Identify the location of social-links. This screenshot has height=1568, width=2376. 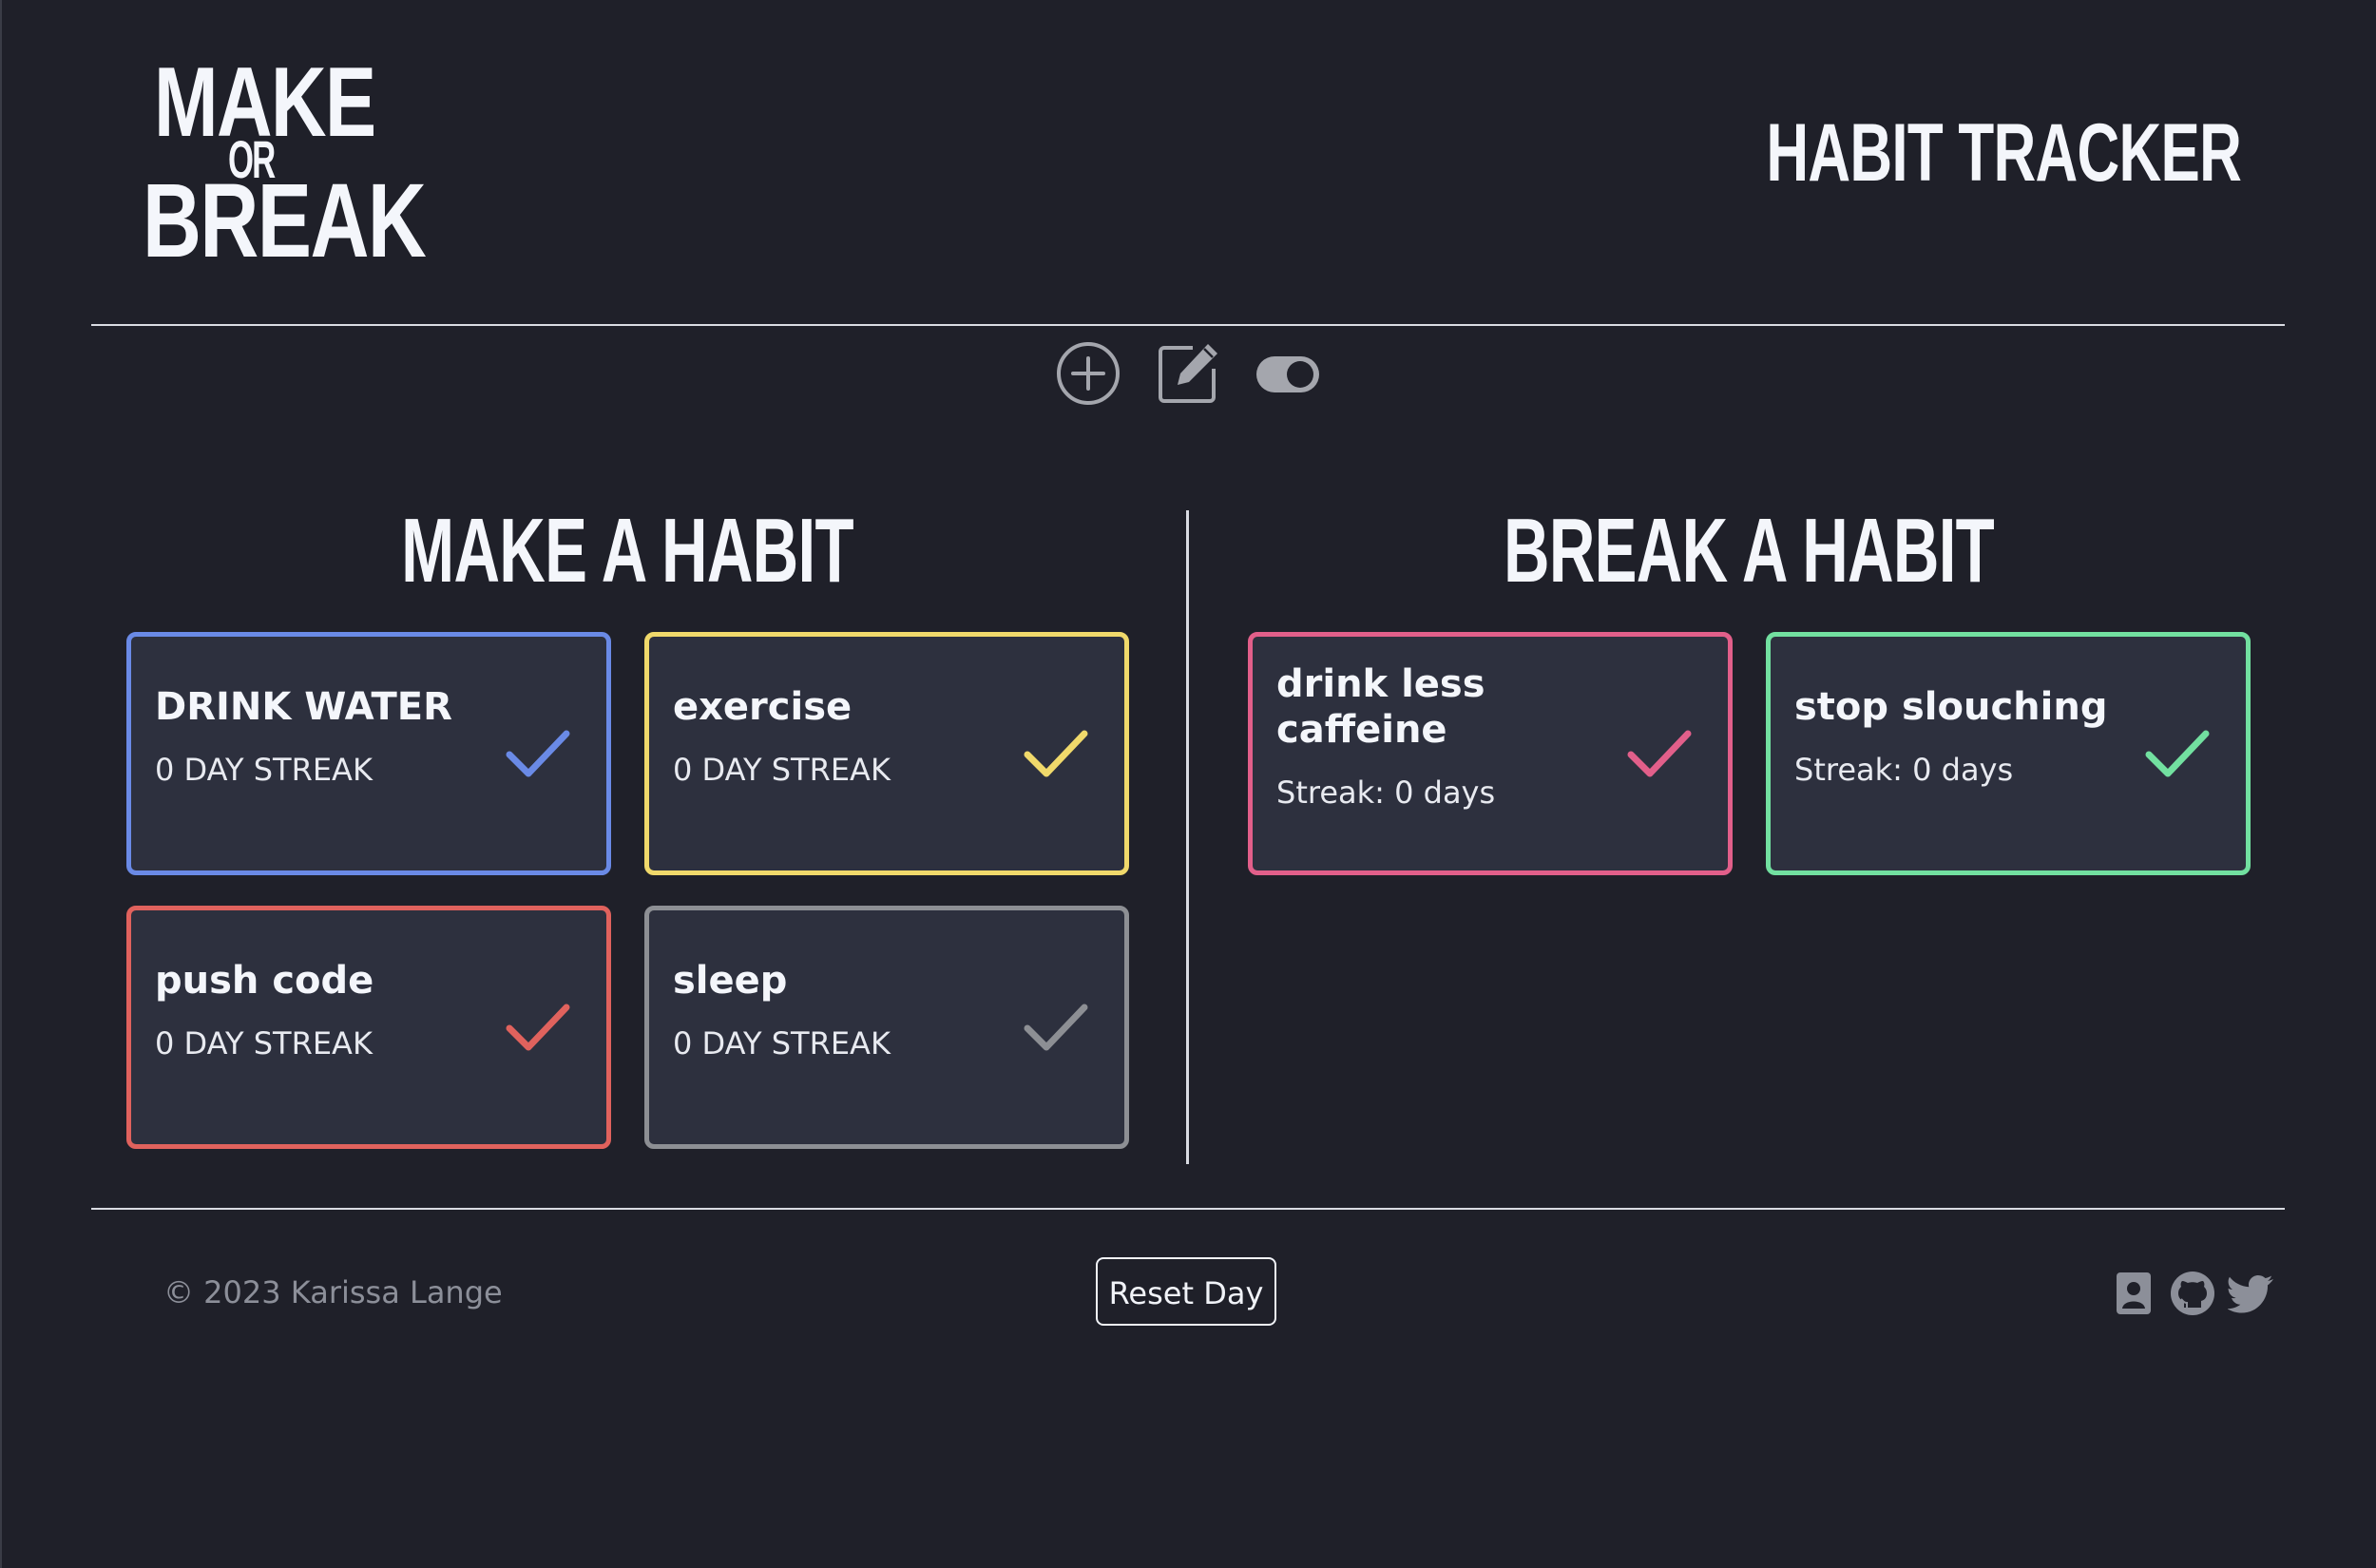
(2195, 1296).